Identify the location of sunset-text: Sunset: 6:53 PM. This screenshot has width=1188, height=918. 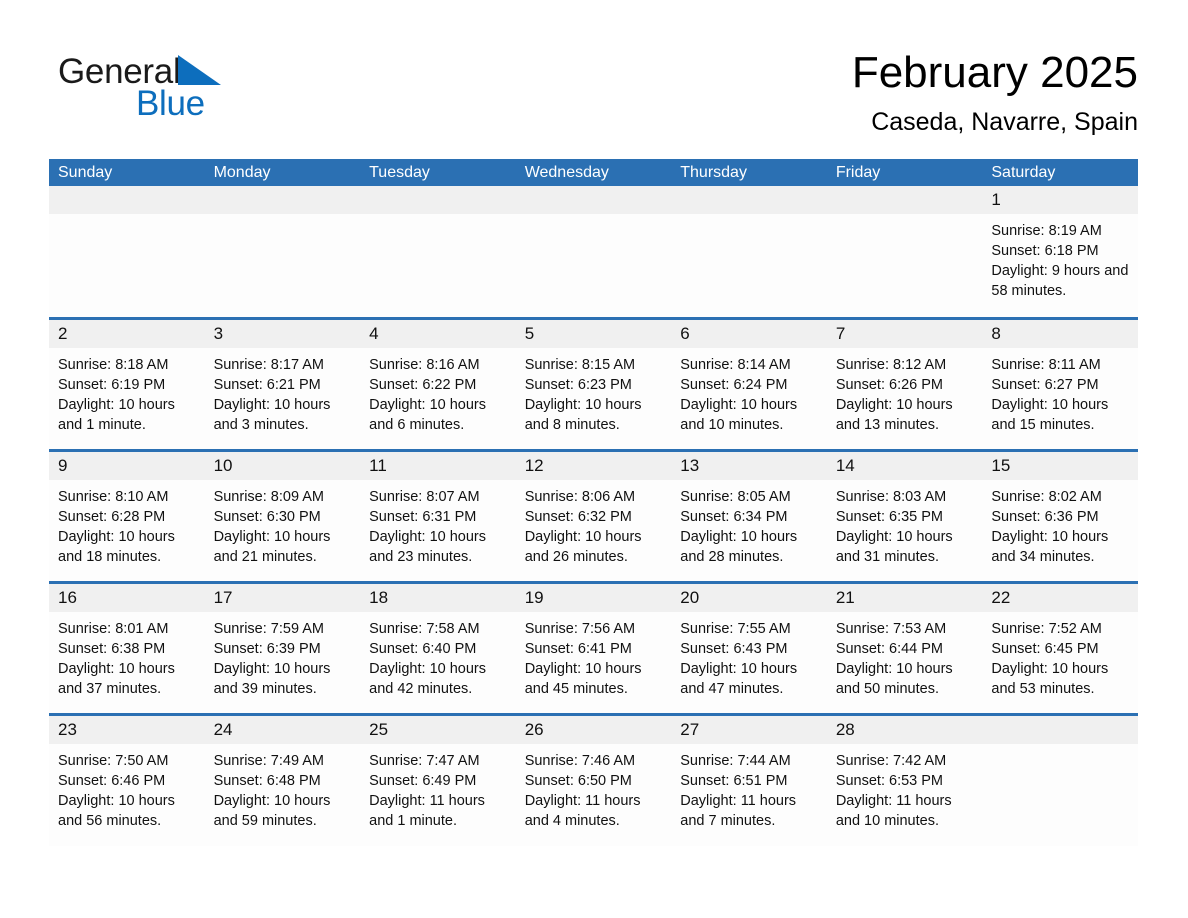
(889, 780).